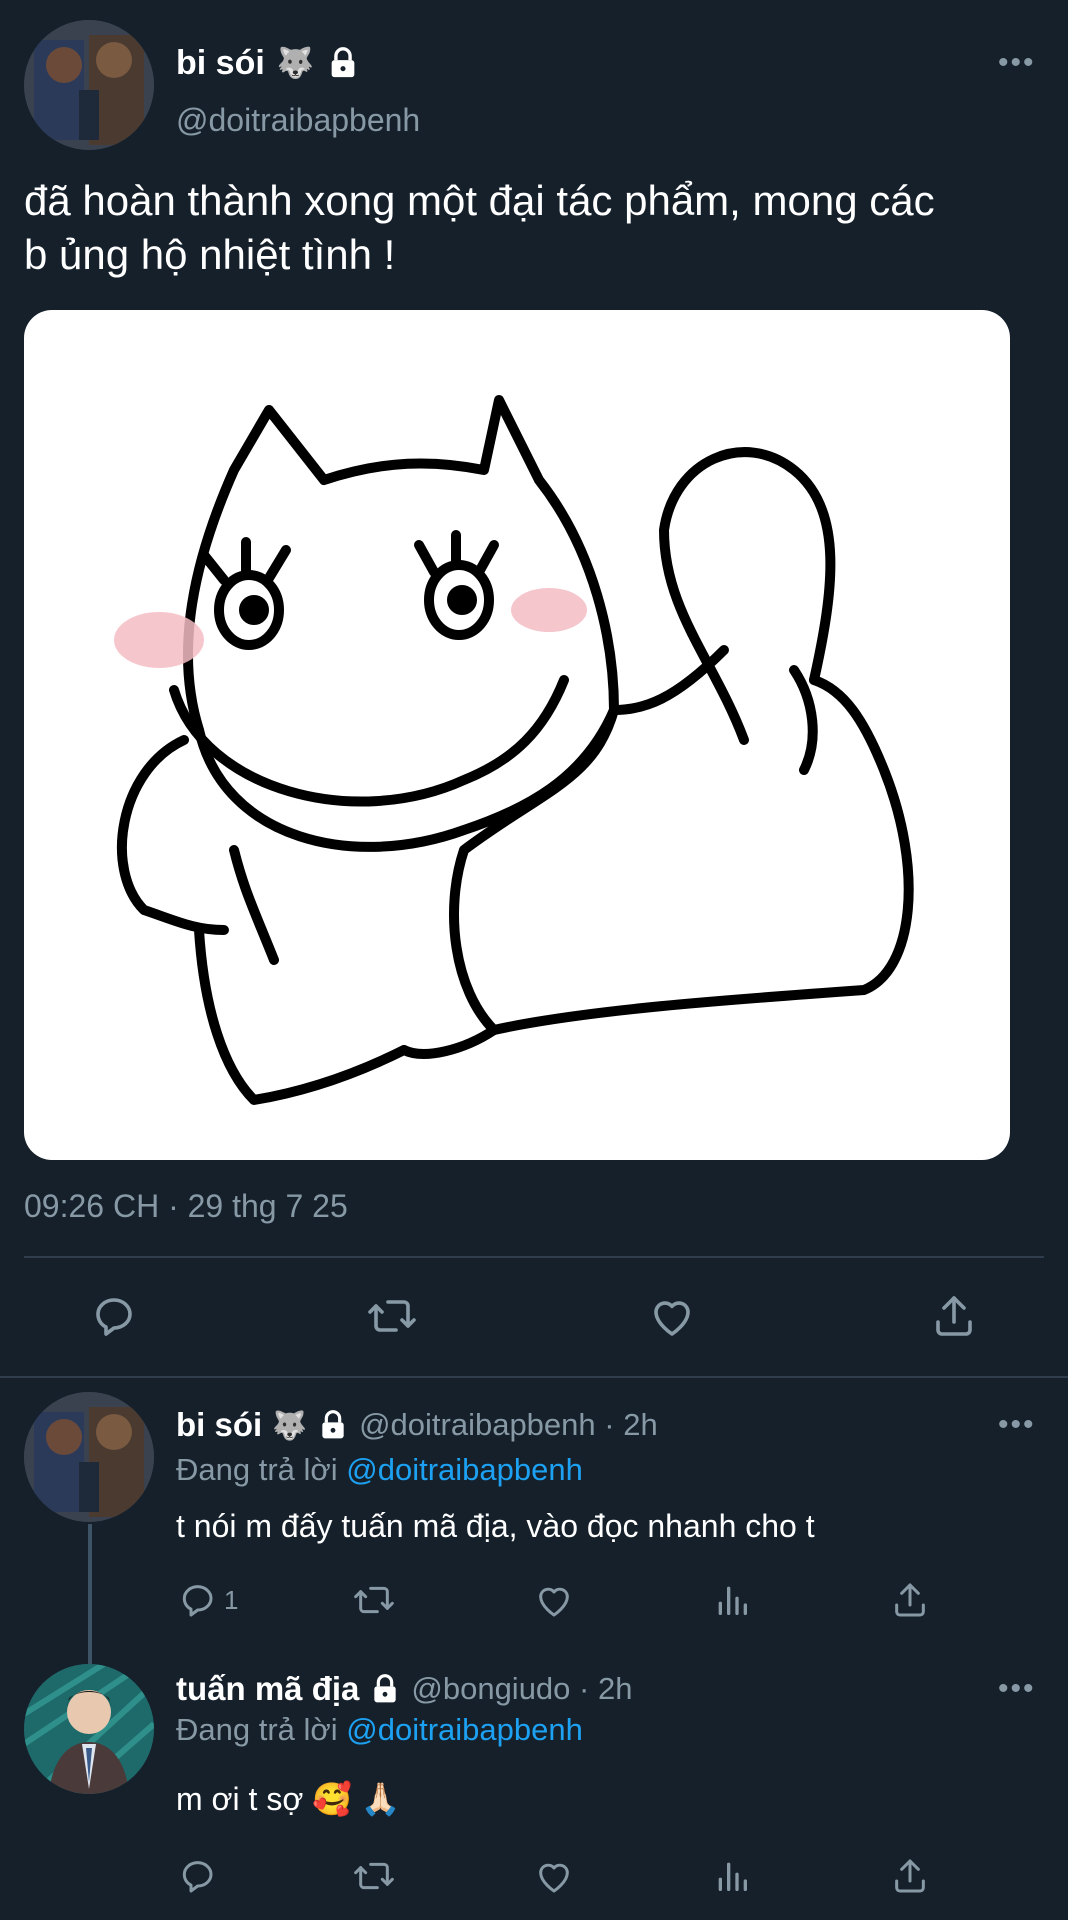 This screenshot has width=1068, height=1920. What do you see at coordinates (90, 1594) in the screenshot?
I see `thread-line` at bounding box center [90, 1594].